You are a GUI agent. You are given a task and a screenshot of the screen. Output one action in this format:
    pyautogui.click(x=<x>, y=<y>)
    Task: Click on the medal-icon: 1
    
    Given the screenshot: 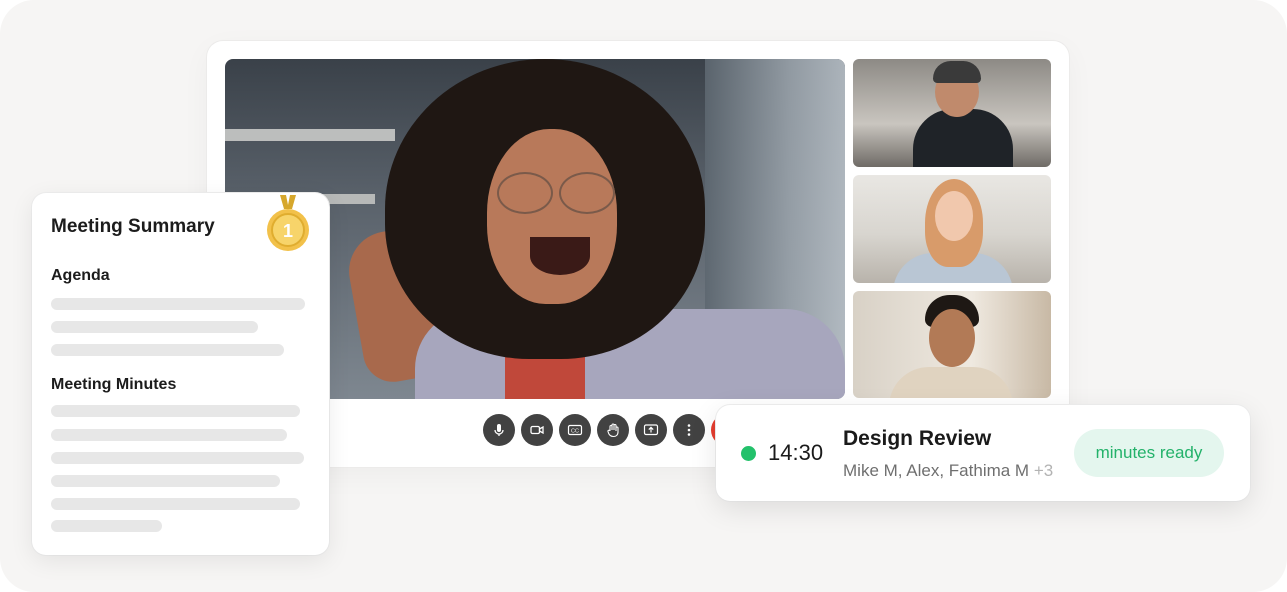 What is the action you would take?
    pyautogui.click(x=288, y=223)
    